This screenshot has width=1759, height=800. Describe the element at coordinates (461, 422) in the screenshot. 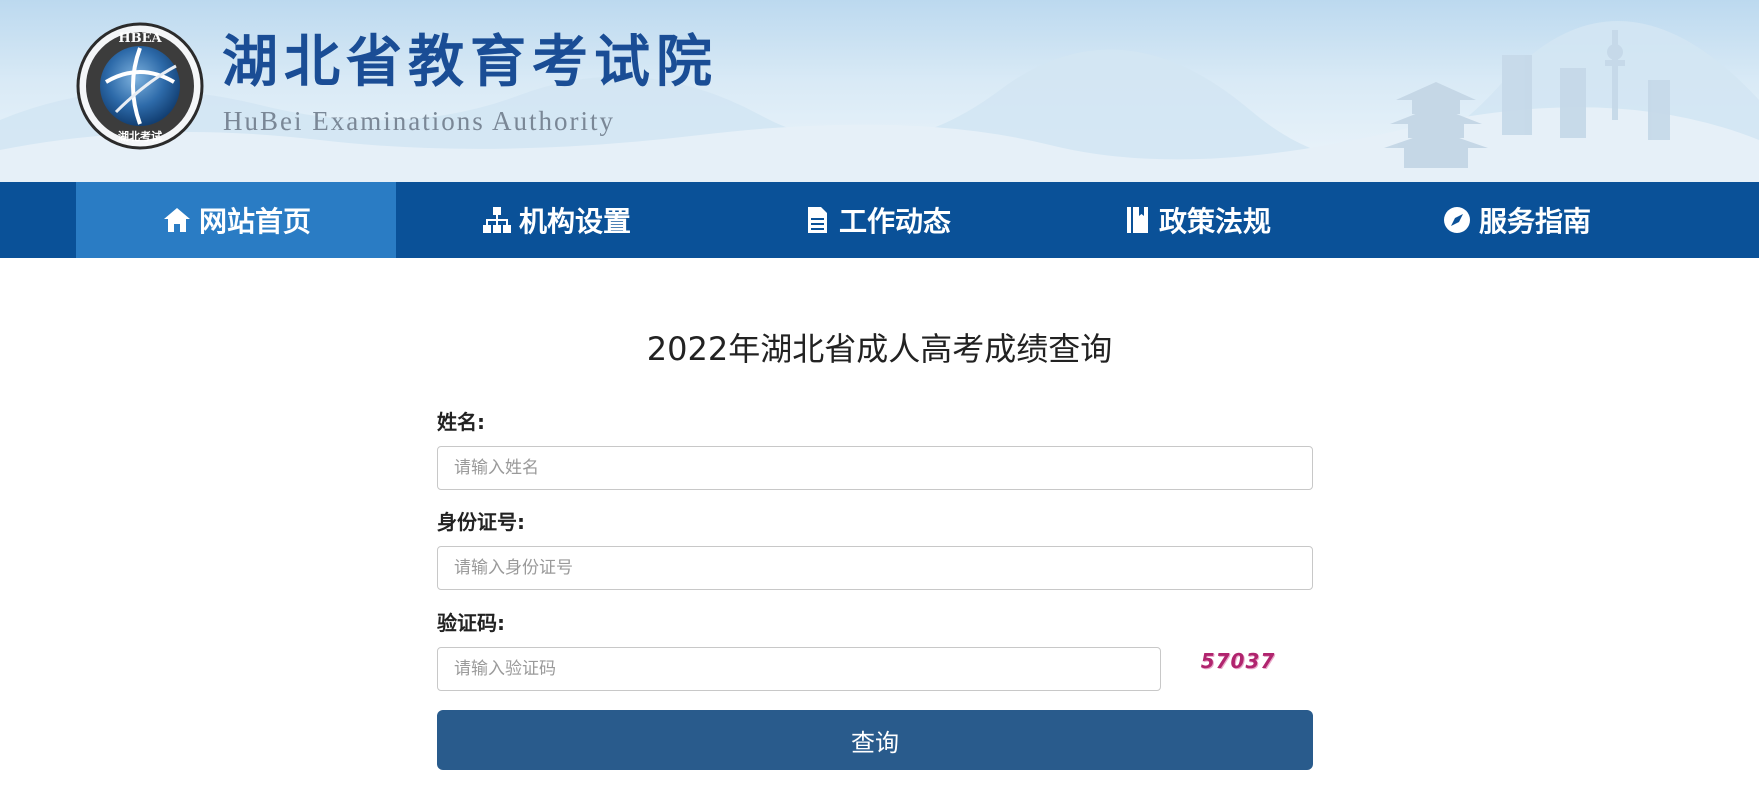

I see `name-label: 姓名:` at that location.